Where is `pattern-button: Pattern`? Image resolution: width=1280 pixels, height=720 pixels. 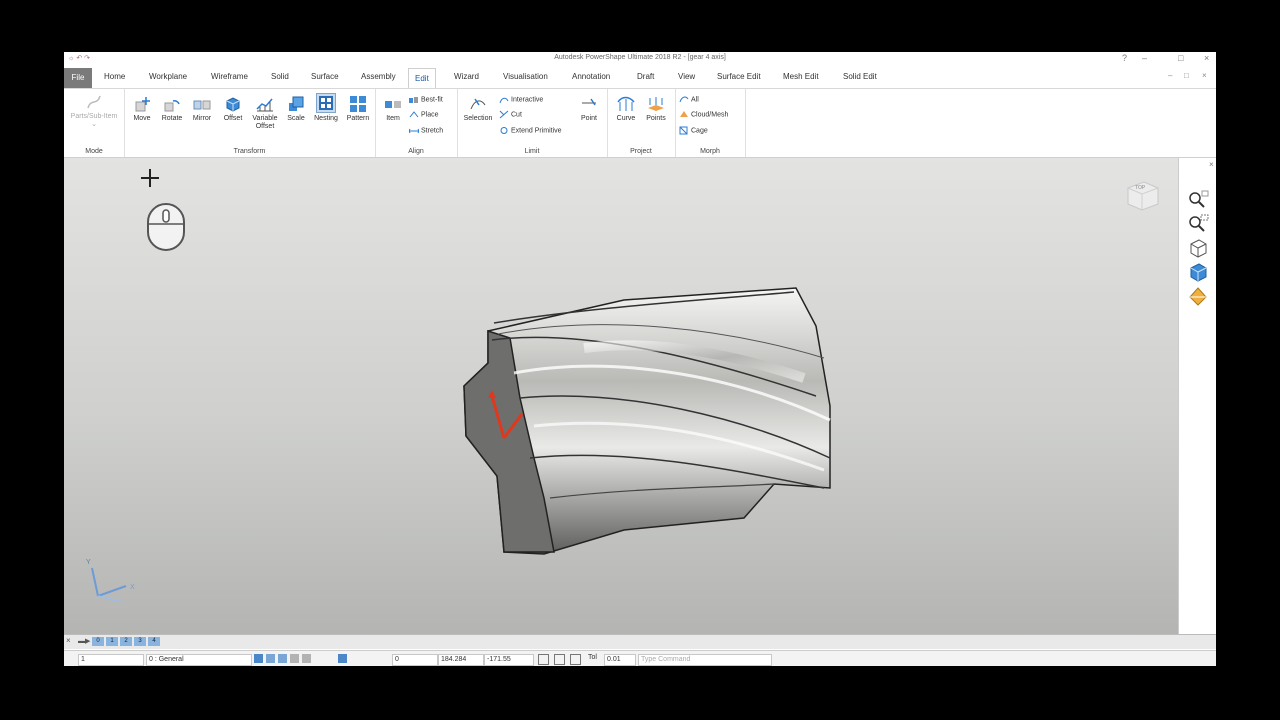 pattern-button: Pattern is located at coordinates (358, 108).